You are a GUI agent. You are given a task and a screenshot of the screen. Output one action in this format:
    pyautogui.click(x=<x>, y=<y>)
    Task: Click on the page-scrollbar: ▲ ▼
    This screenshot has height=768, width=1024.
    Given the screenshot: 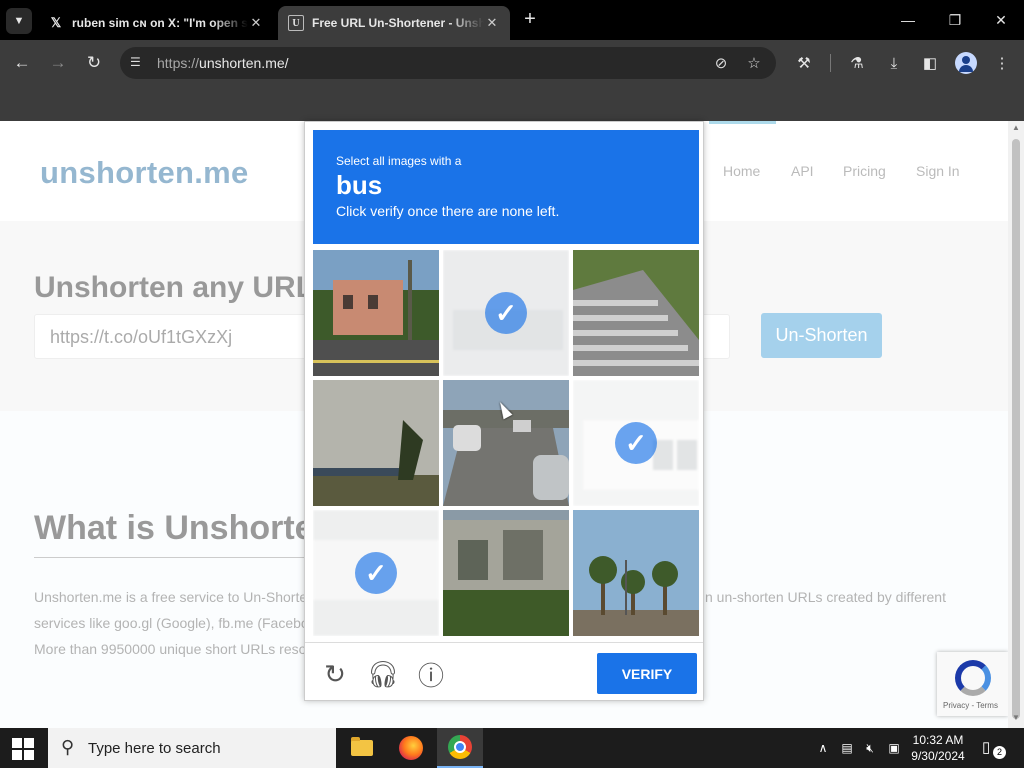 What is the action you would take?
    pyautogui.click(x=1016, y=424)
    